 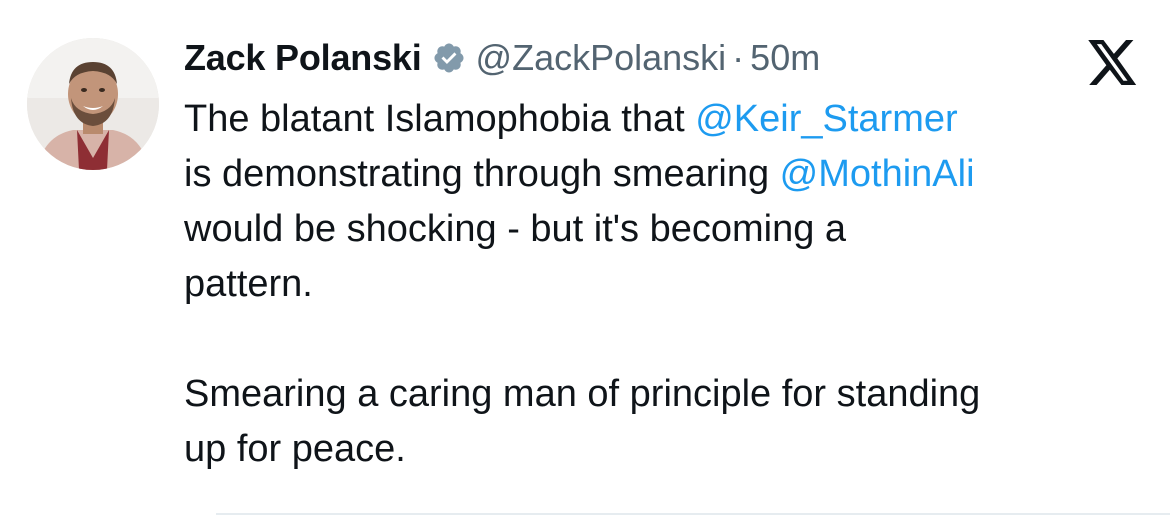 I want to click on x-logo-icon, so click(x=1113, y=63).